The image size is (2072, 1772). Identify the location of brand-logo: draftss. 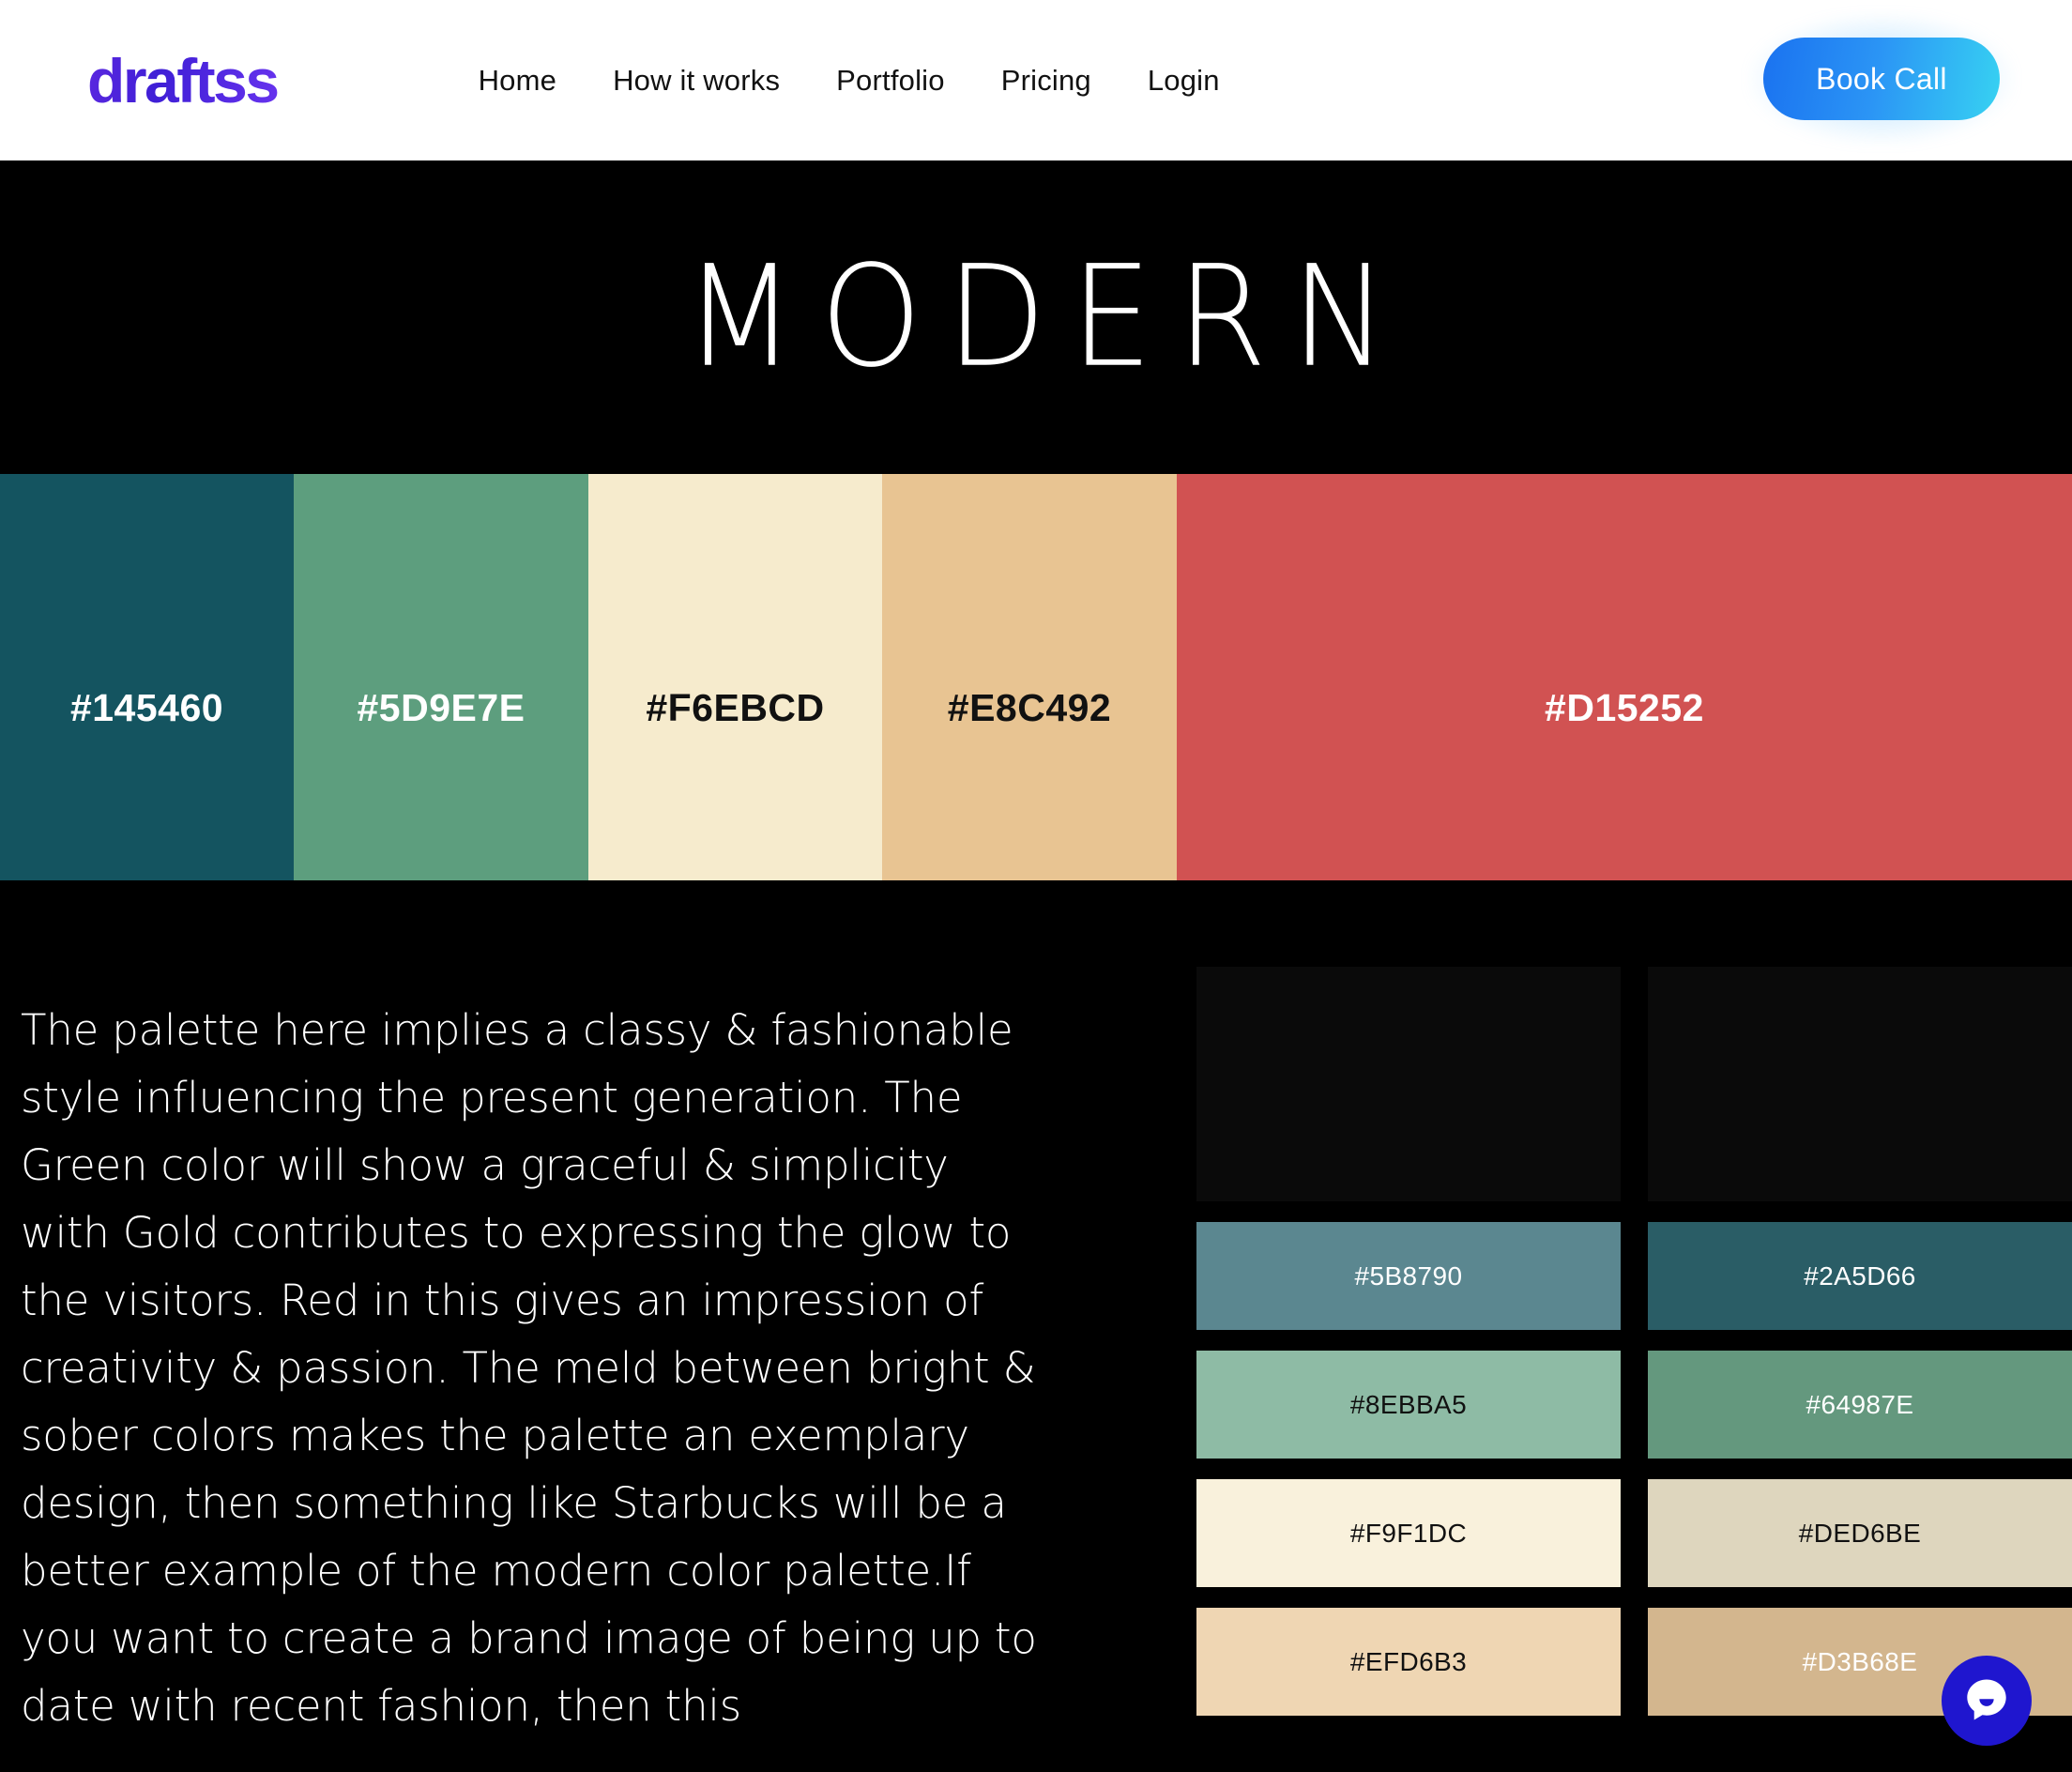
(183, 81).